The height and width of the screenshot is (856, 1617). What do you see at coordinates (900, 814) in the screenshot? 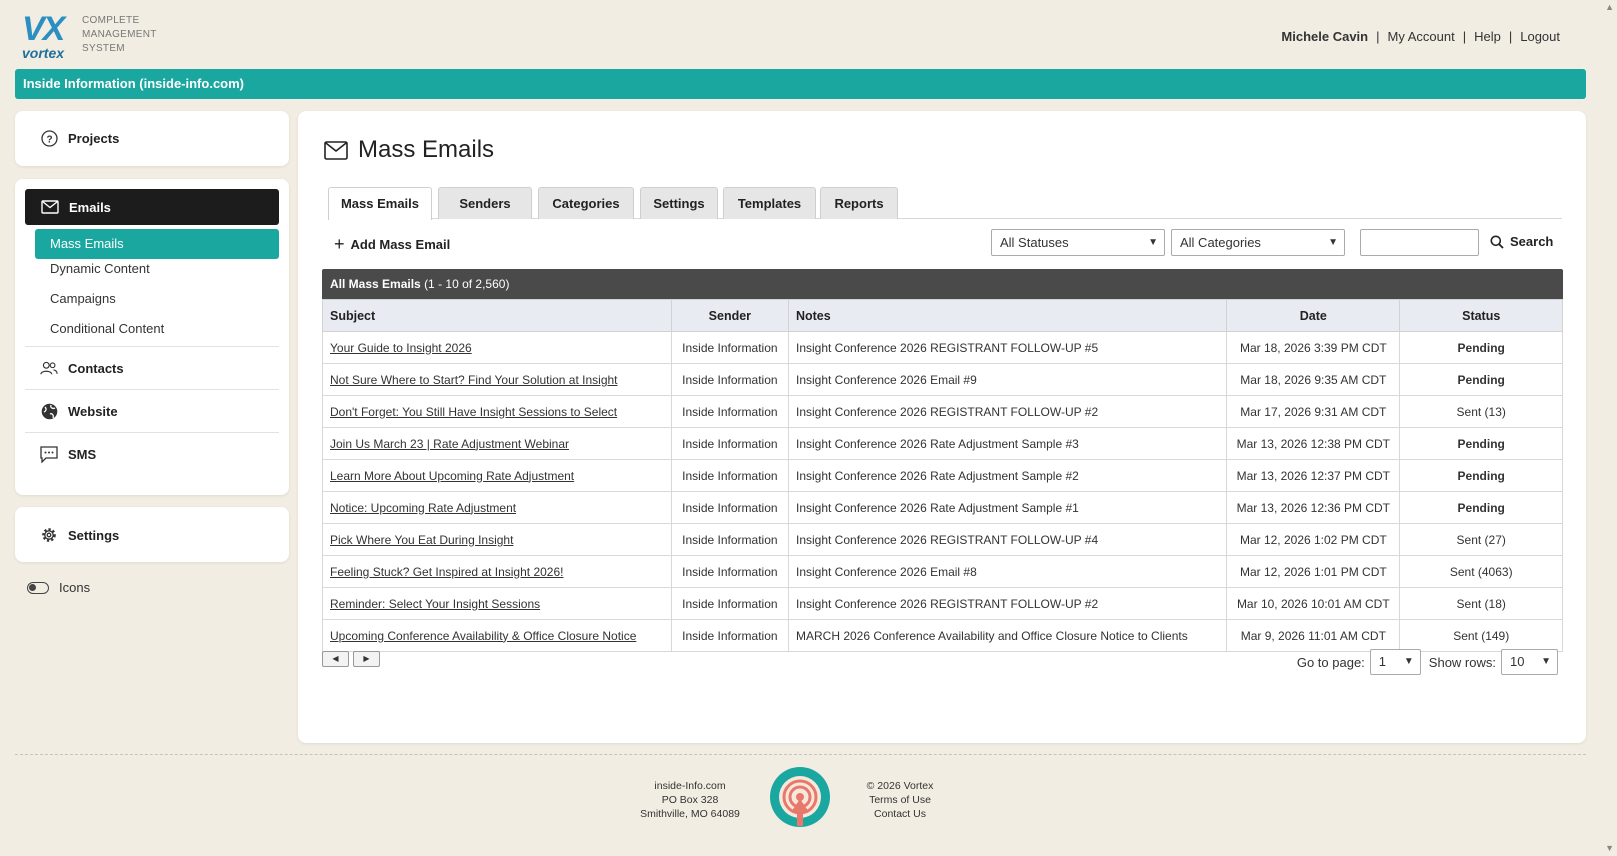
I see `contact-link: Contact Us` at bounding box center [900, 814].